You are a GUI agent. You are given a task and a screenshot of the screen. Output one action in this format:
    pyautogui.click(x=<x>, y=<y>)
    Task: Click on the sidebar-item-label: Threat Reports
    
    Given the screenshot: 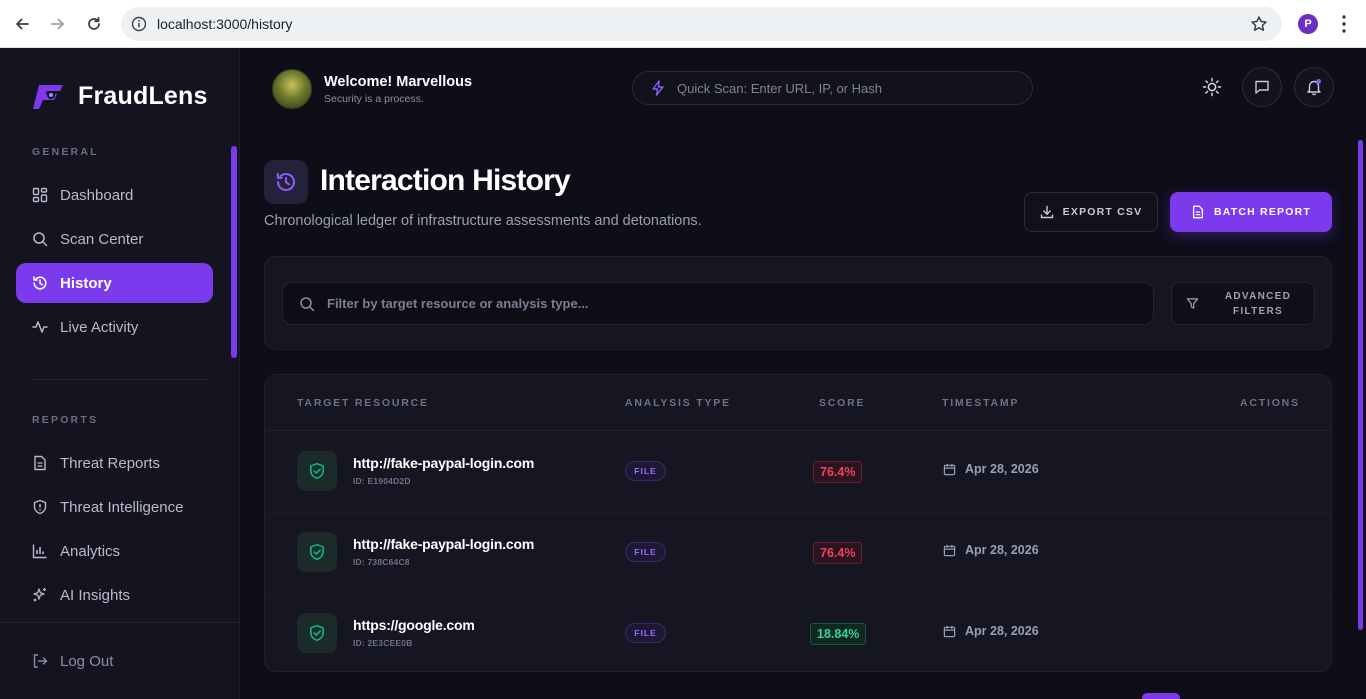 What is the action you would take?
    pyautogui.click(x=110, y=463)
    